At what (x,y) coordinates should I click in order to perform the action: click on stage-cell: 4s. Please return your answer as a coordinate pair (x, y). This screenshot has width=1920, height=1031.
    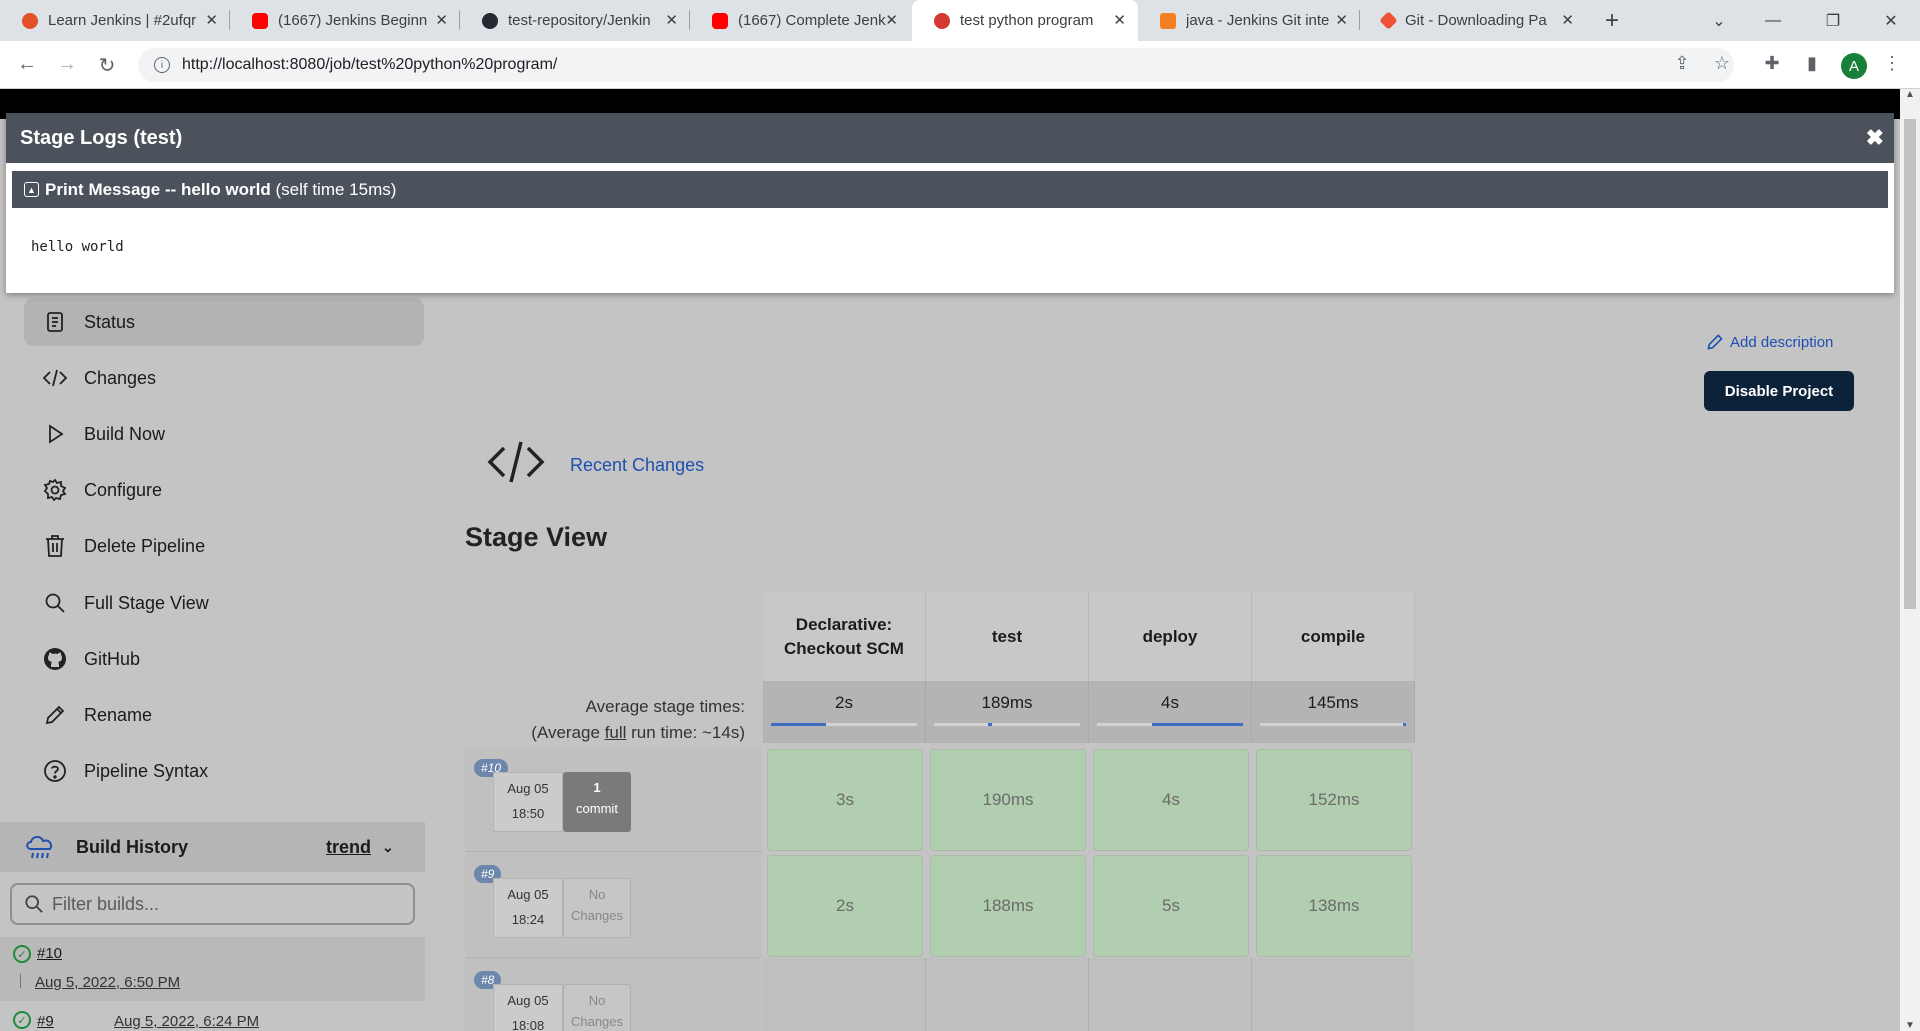
    Looking at the image, I should click on (1171, 800).